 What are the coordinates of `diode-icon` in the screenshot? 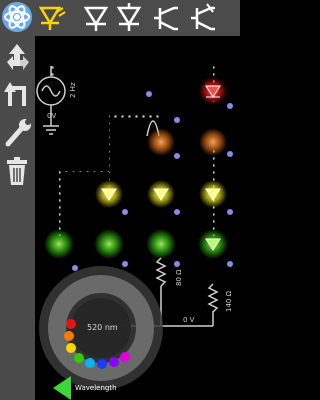 It's located at (96, 18).